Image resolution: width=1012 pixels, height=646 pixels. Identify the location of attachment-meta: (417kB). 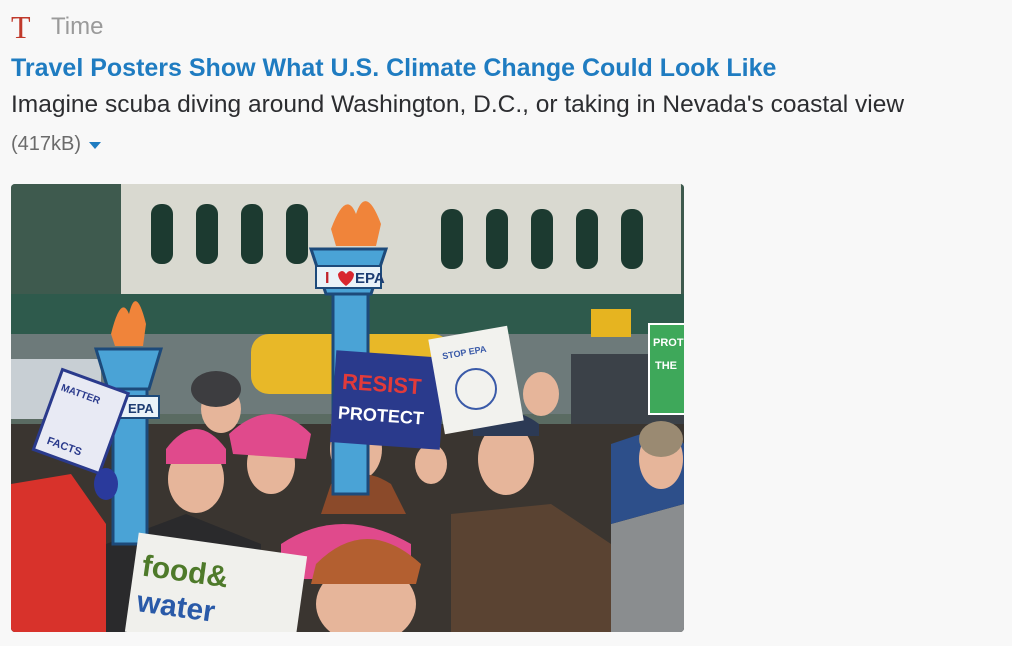
(56, 144).